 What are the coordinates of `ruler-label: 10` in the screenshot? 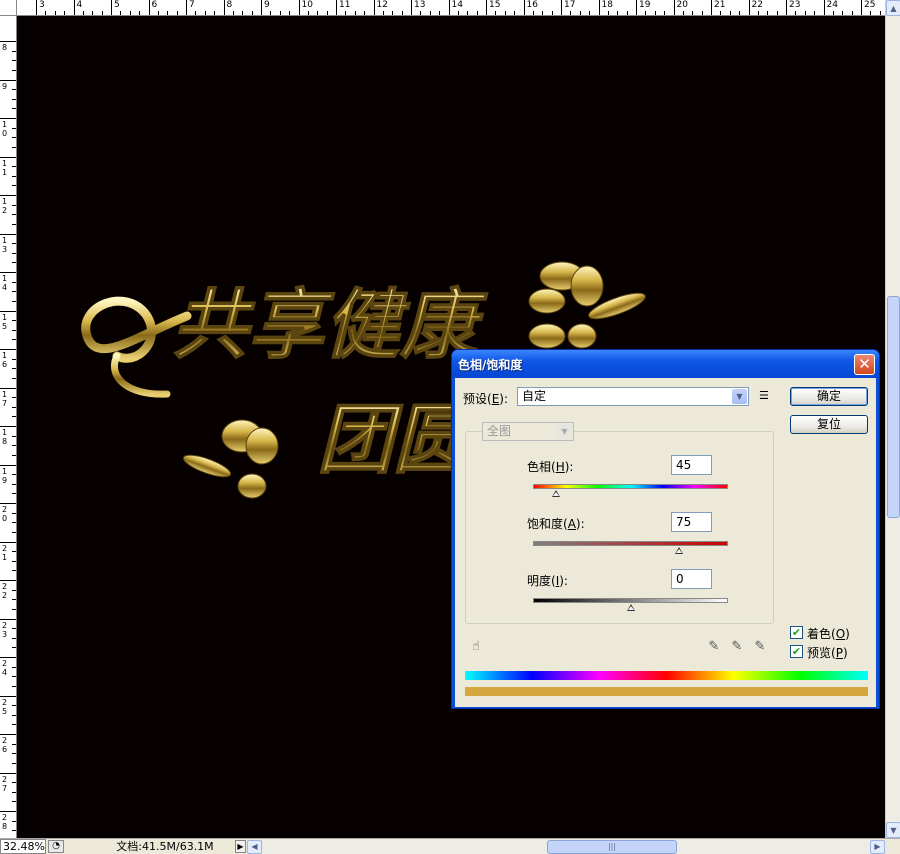 It's located at (307, 5).